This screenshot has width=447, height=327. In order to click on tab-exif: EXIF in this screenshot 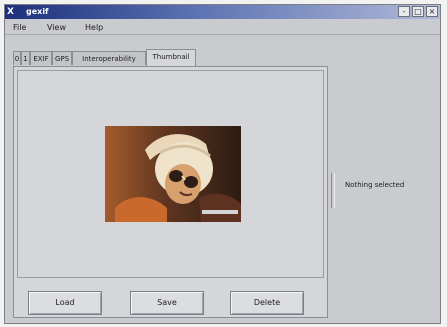, I will do `click(41, 58)`.